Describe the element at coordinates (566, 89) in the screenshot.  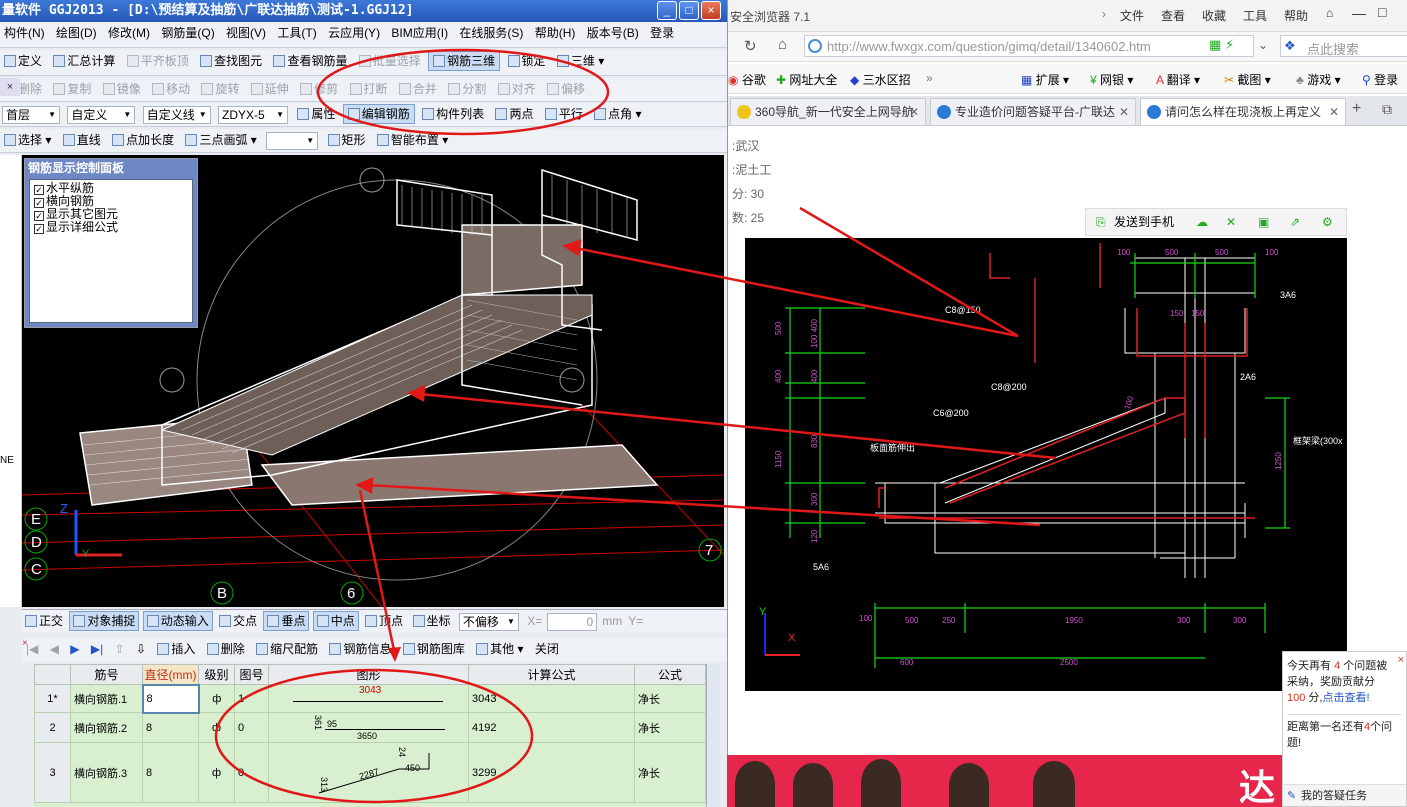
I see `offset-button: 偏移` at that location.